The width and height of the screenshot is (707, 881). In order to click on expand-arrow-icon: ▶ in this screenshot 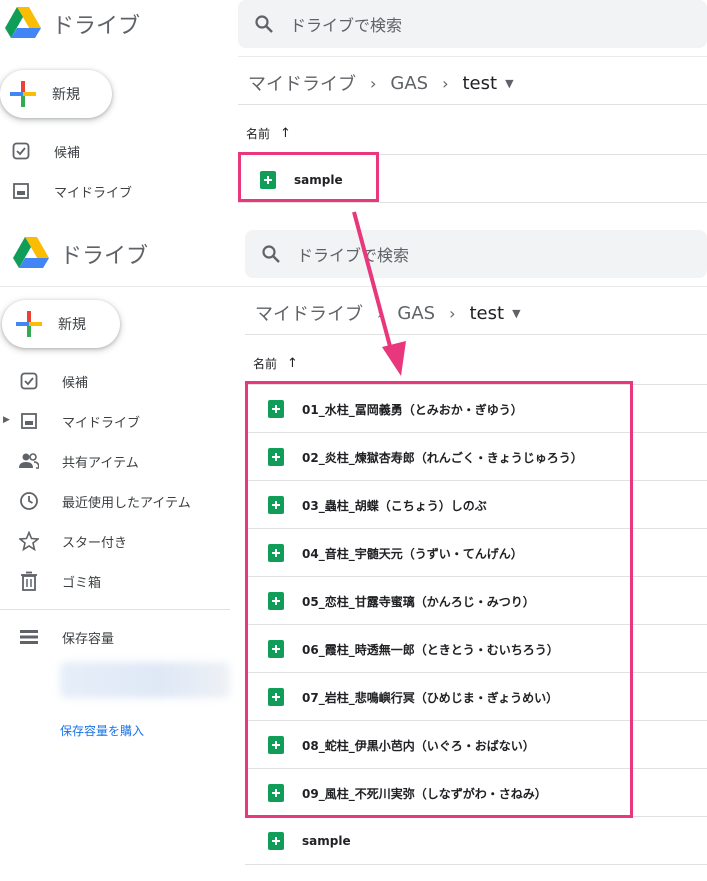, I will do `click(6, 420)`.